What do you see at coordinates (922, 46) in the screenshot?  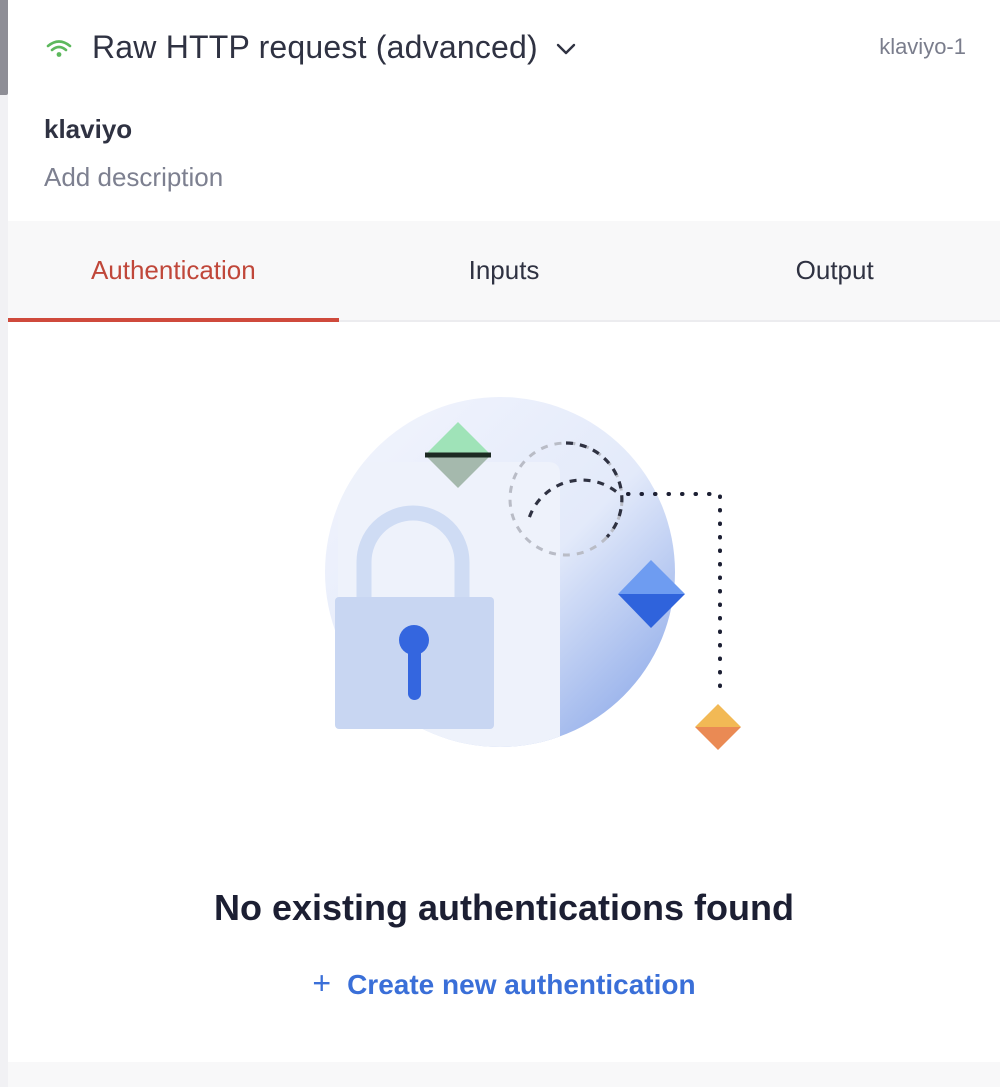 I see `step-id: klaviyo-1` at bounding box center [922, 46].